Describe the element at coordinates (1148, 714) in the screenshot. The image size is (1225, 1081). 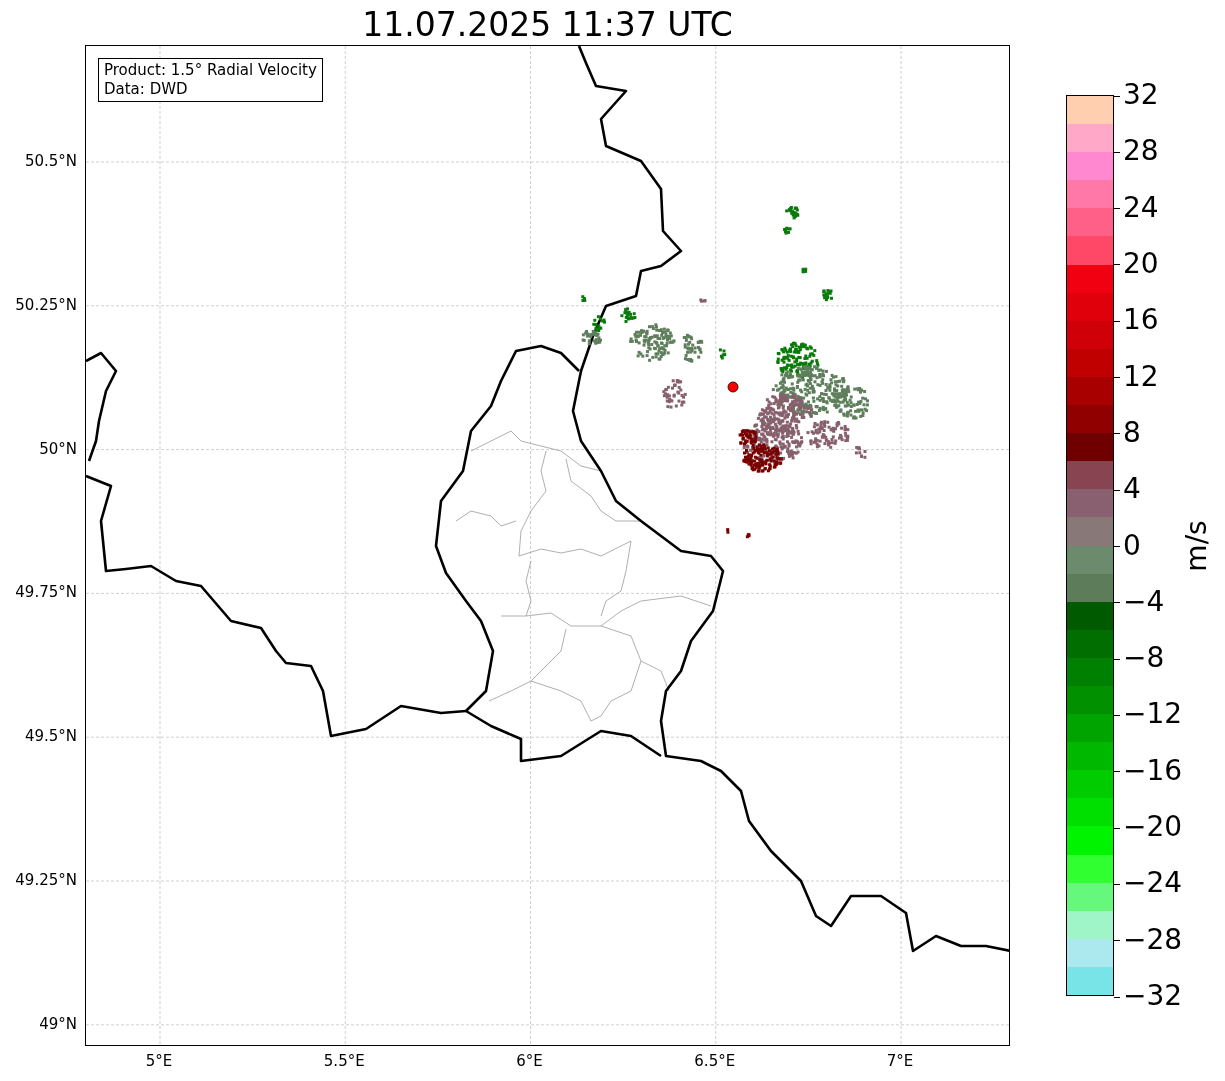
I see `colorbar-tick-label: −12` at that location.